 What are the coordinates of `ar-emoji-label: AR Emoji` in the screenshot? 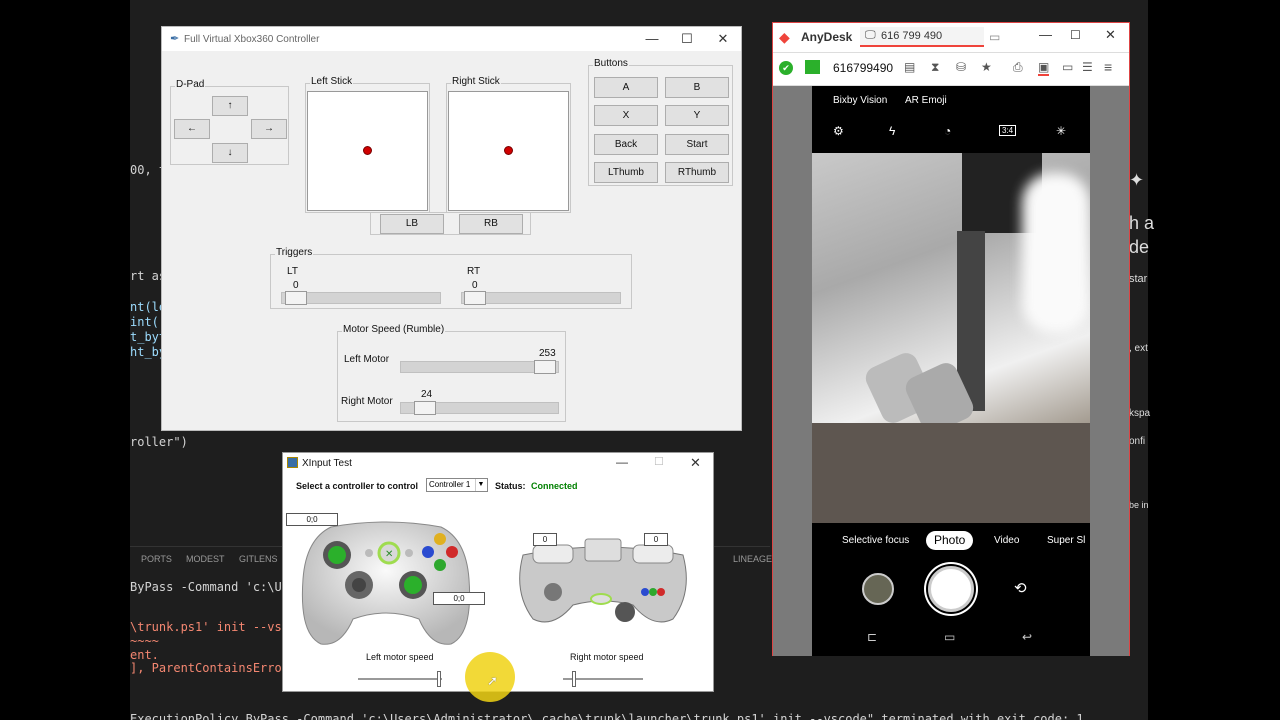 It's located at (926, 100).